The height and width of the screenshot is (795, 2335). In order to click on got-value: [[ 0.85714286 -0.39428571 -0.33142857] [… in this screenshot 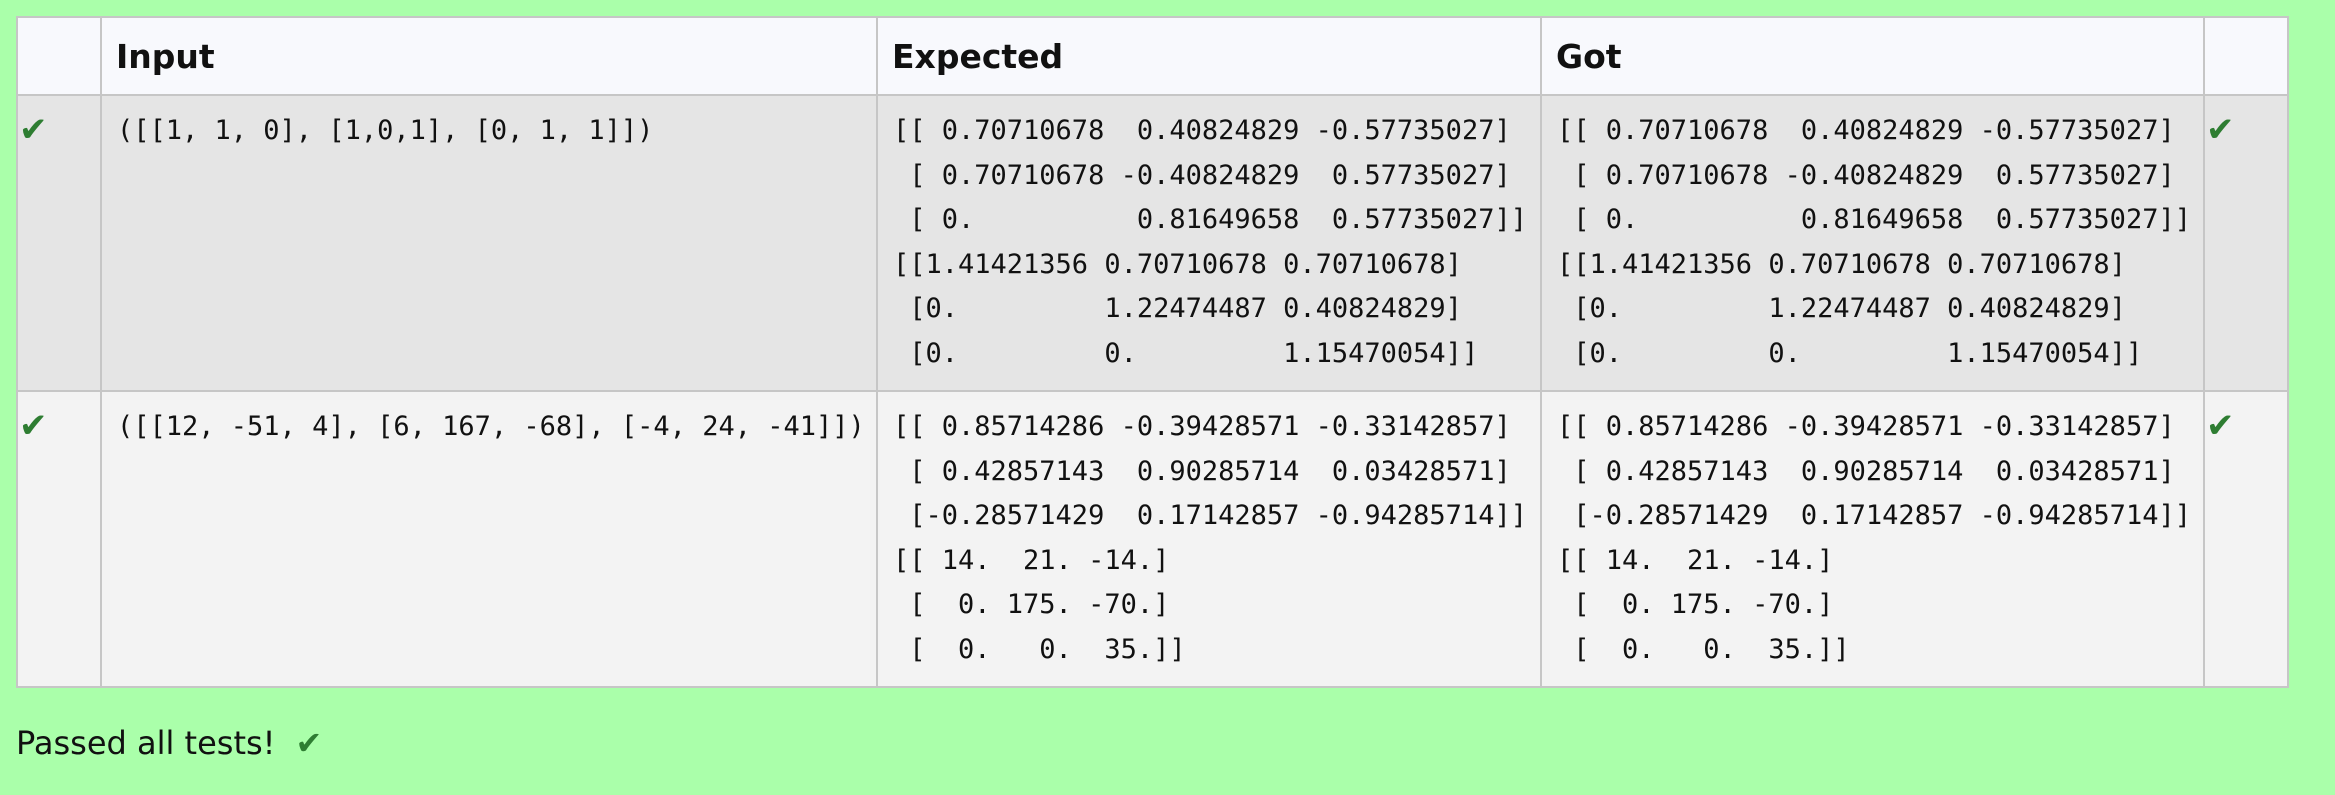, I will do `click(1874, 538)`.